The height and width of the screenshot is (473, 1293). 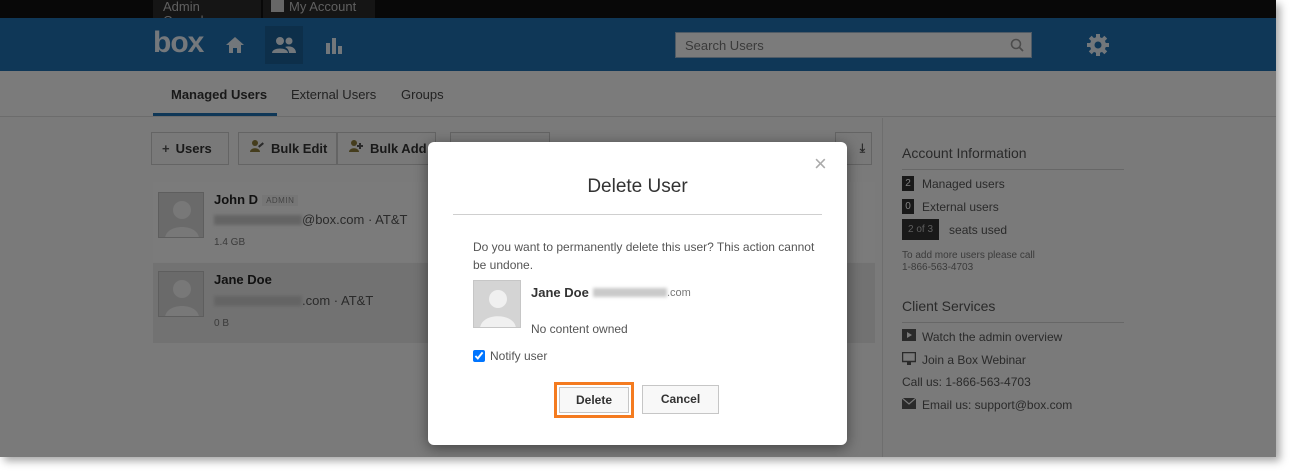 What do you see at coordinates (630, 292) in the screenshot?
I see `redacted-email` at bounding box center [630, 292].